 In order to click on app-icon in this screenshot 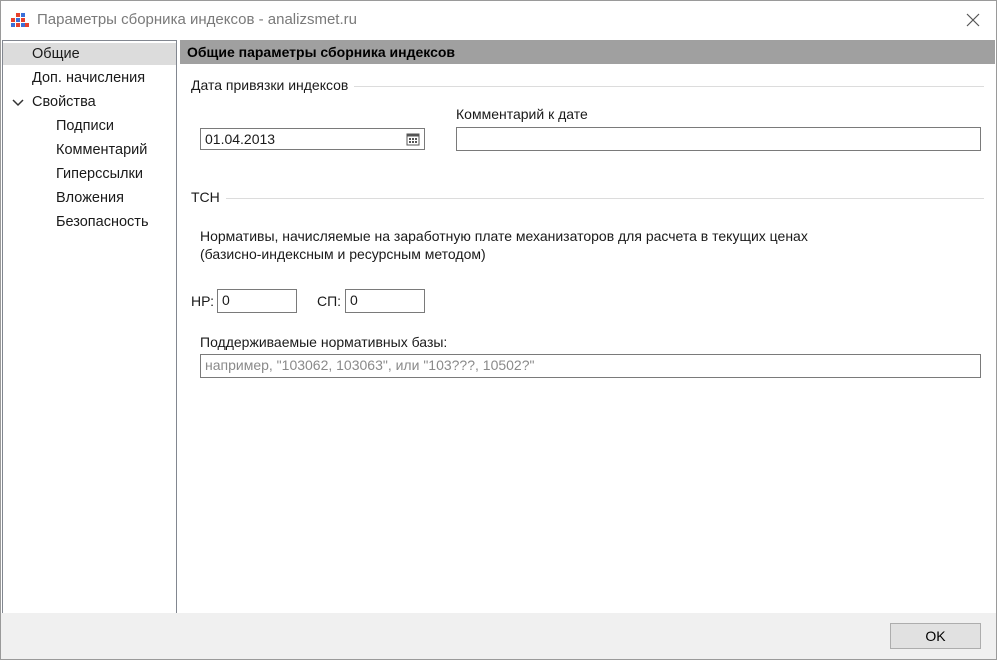, I will do `click(20, 20)`.